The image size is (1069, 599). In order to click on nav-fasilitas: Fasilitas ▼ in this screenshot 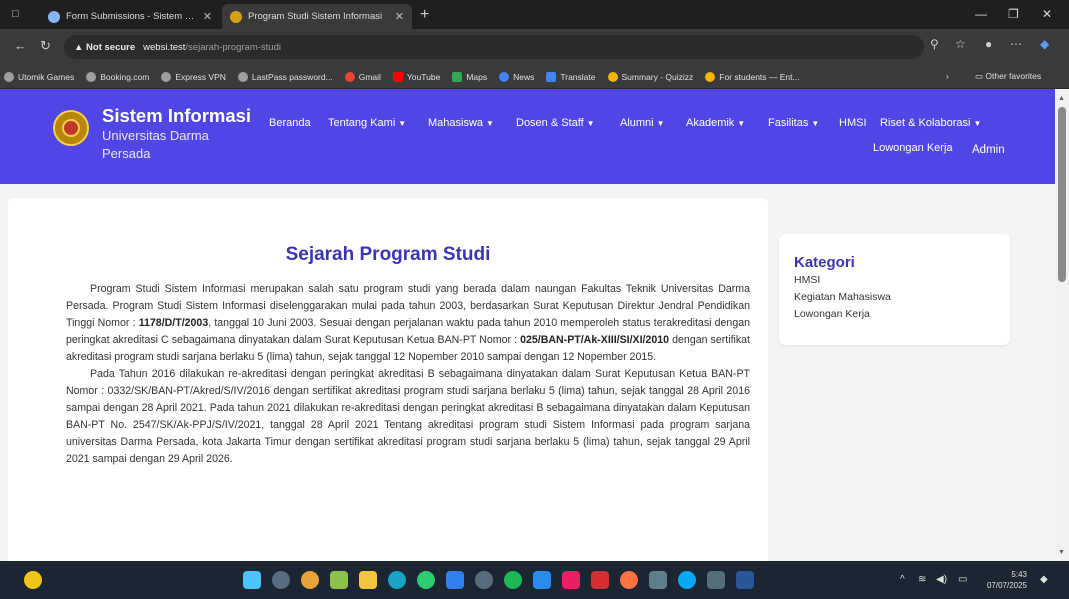, I will do `click(793, 123)`.